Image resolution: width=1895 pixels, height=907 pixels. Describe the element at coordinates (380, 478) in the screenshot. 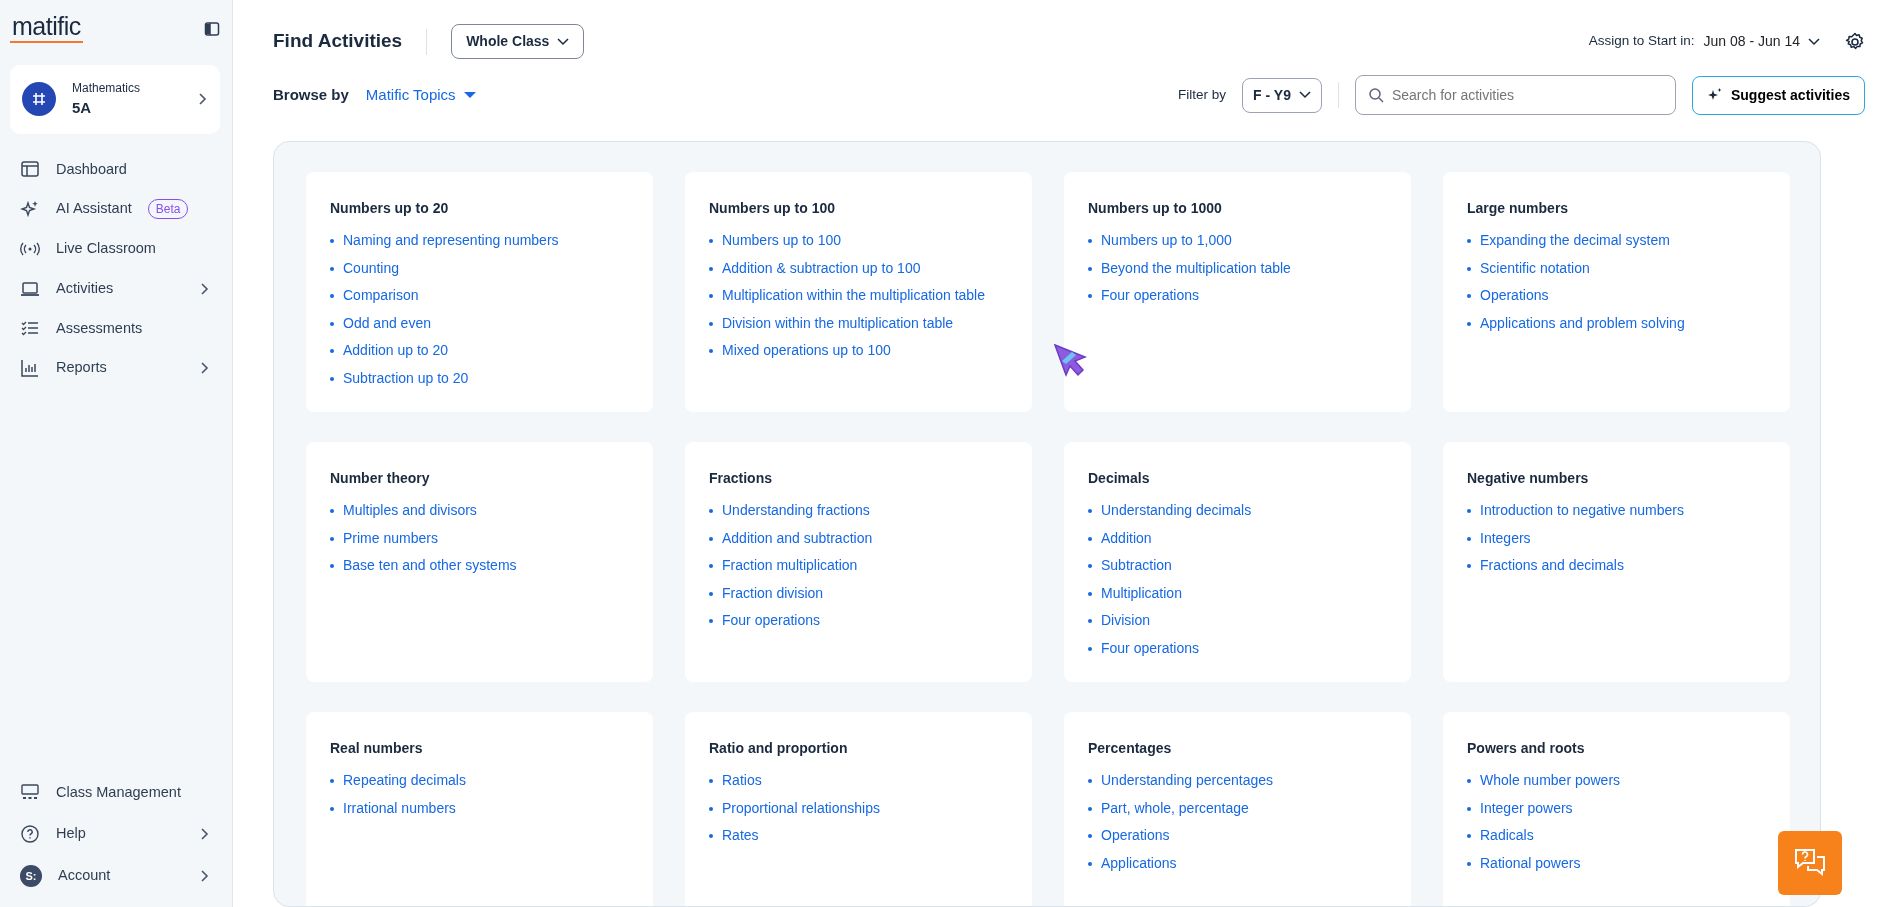

I see `topic-title: Number theory` at that location.